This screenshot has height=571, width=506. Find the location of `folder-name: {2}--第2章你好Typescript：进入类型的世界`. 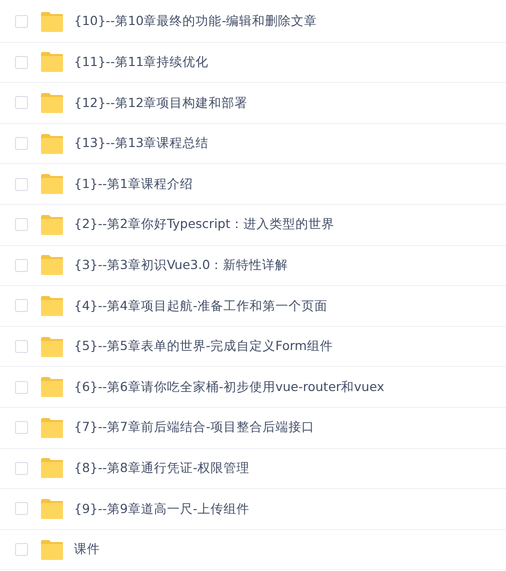

folder-name: {2}--第2章你好Typescript：进入类型的世界 is located at coordinates (204, 224).